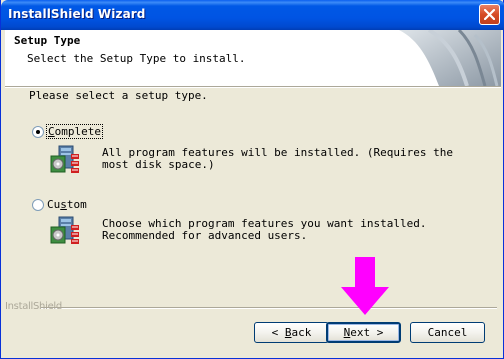  Describe the element at coordinates (38, 205) in the screenshot. I see `custom-radio` at that location.